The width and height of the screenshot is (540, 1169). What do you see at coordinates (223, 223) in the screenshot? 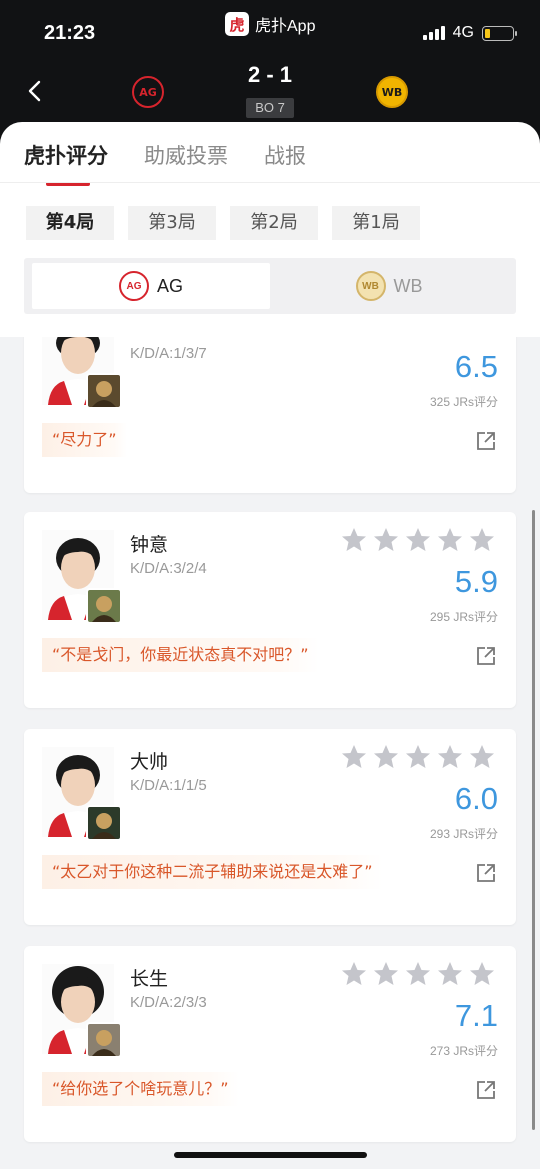
I see `game-selector: 第4局 第3局 第2局 第1局` at bounding box center [223, 223].